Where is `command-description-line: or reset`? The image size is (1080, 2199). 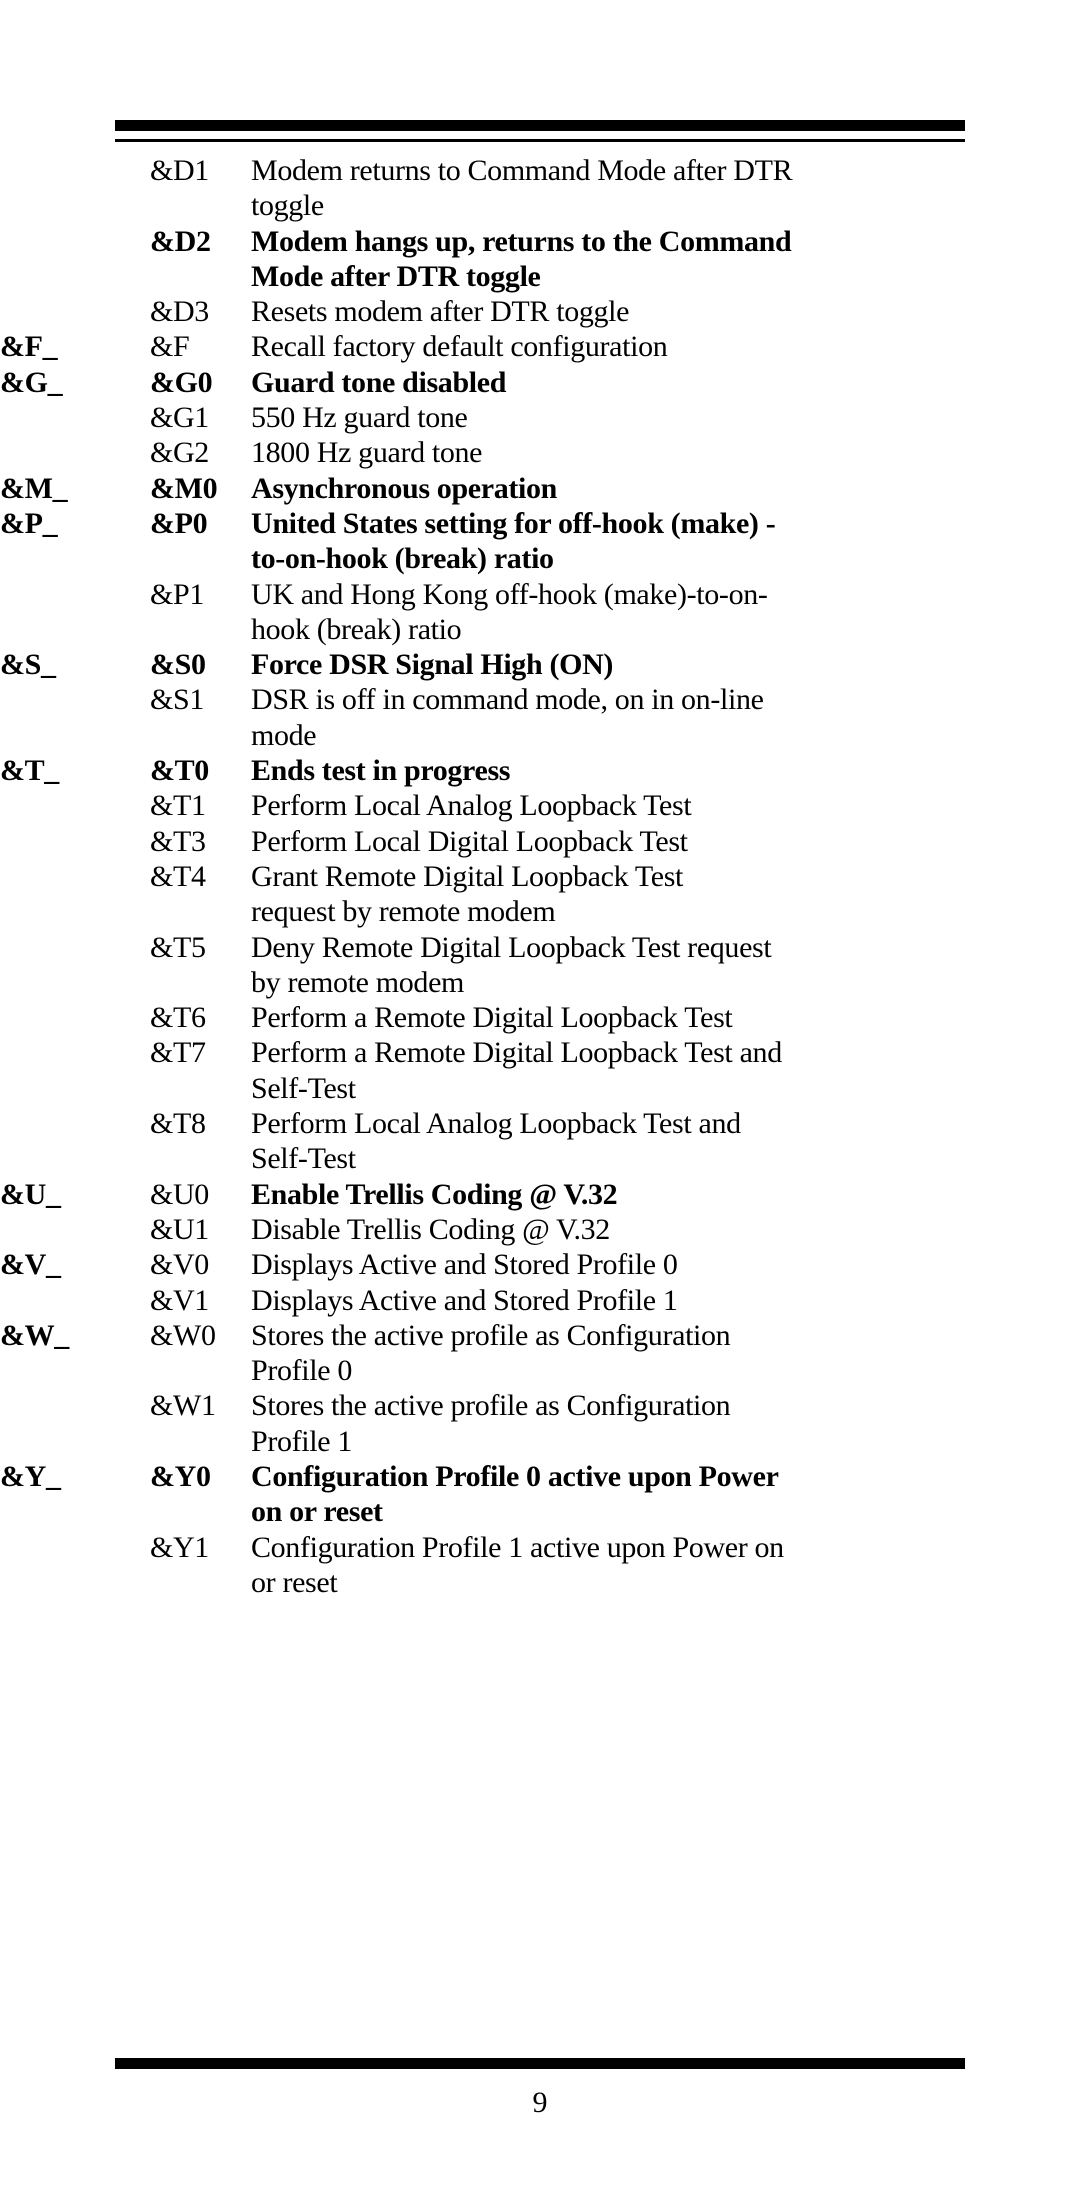
command-description-line: or reset is located at coordinates (294, 1582).